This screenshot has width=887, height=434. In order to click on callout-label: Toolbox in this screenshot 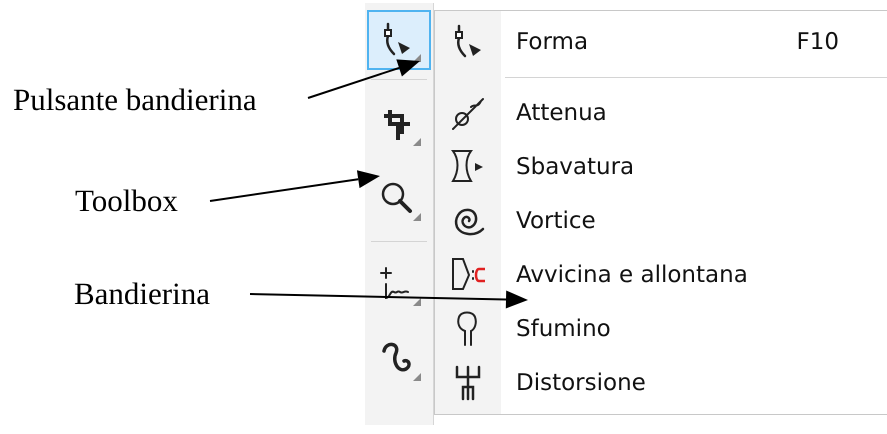, I will do `click(126, 201)`.